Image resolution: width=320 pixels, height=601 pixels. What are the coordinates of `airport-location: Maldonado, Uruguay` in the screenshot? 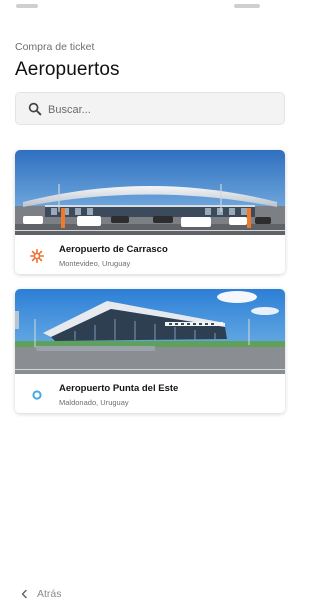 It's located at (94, 402).